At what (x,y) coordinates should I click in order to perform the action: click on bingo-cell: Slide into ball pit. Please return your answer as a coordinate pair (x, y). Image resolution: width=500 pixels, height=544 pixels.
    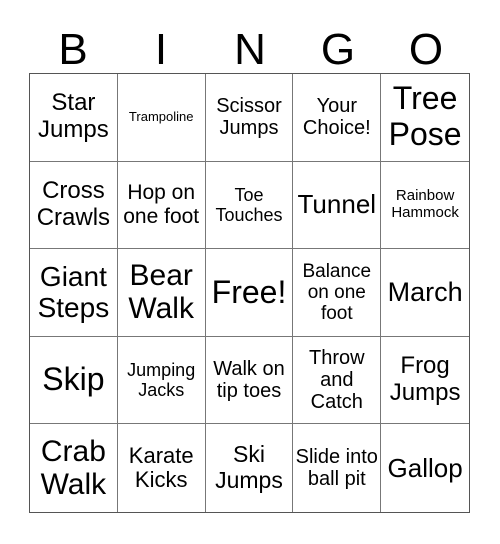
    Looking at the image, I should click on (337, 468).